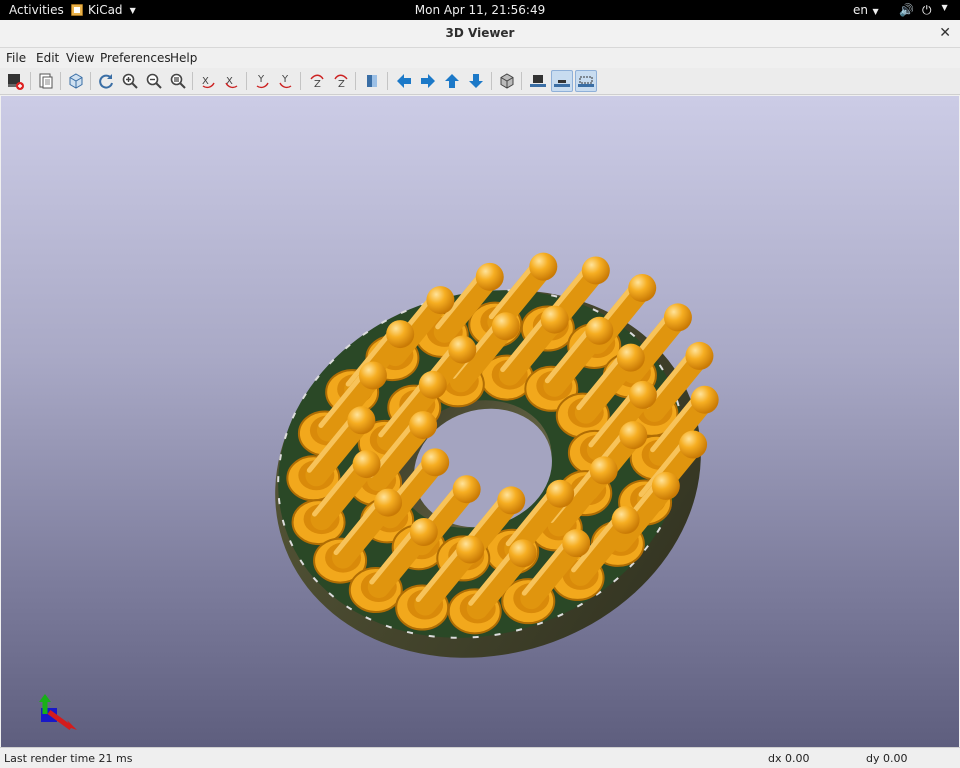  I want to click on language-indicator: en ▼, so click(866, 10).